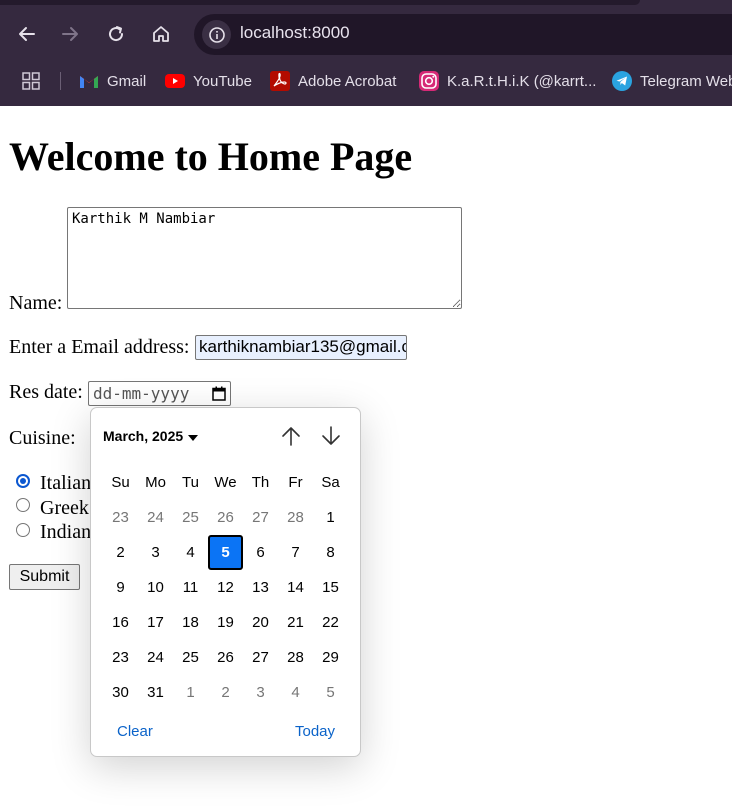  I want to click on apps-grid-icon, so click(31, 81).